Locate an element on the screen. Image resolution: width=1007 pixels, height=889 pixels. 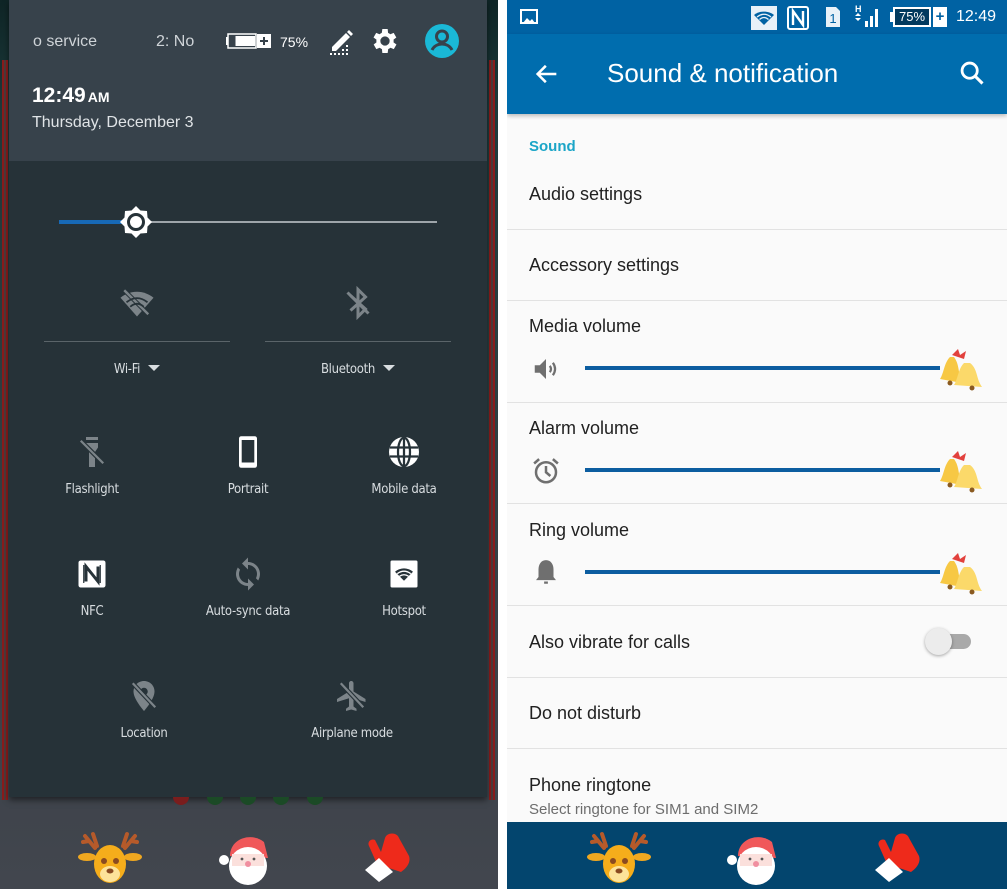
media-volume-item: Media volume is located at coordinates (757, 352).